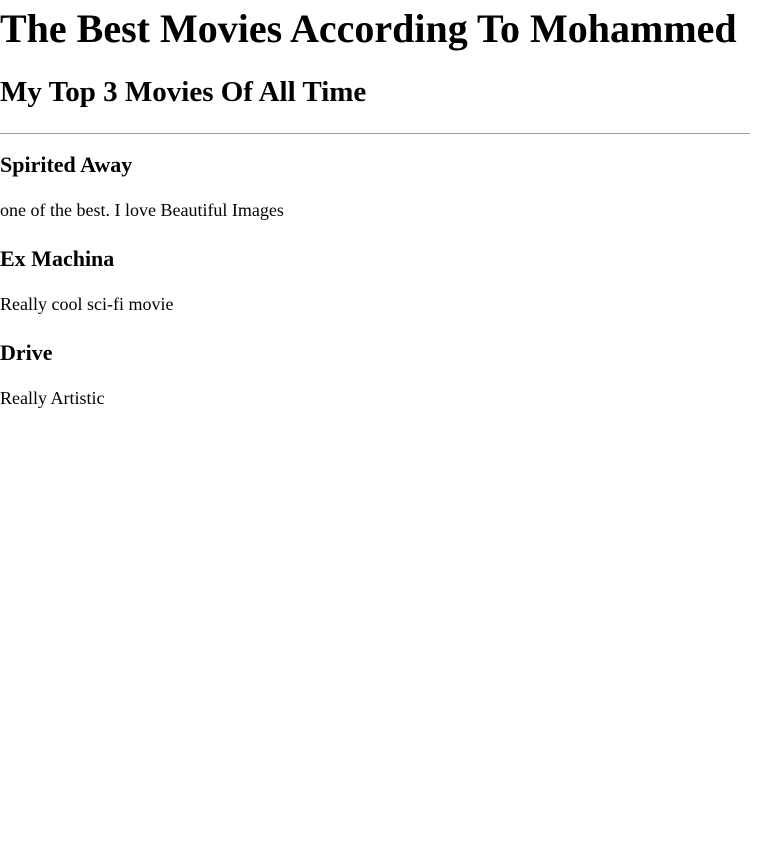  Describe the element at coordinates (26, 352) in the screenshot. I see `movie-title: Drive` at that location.